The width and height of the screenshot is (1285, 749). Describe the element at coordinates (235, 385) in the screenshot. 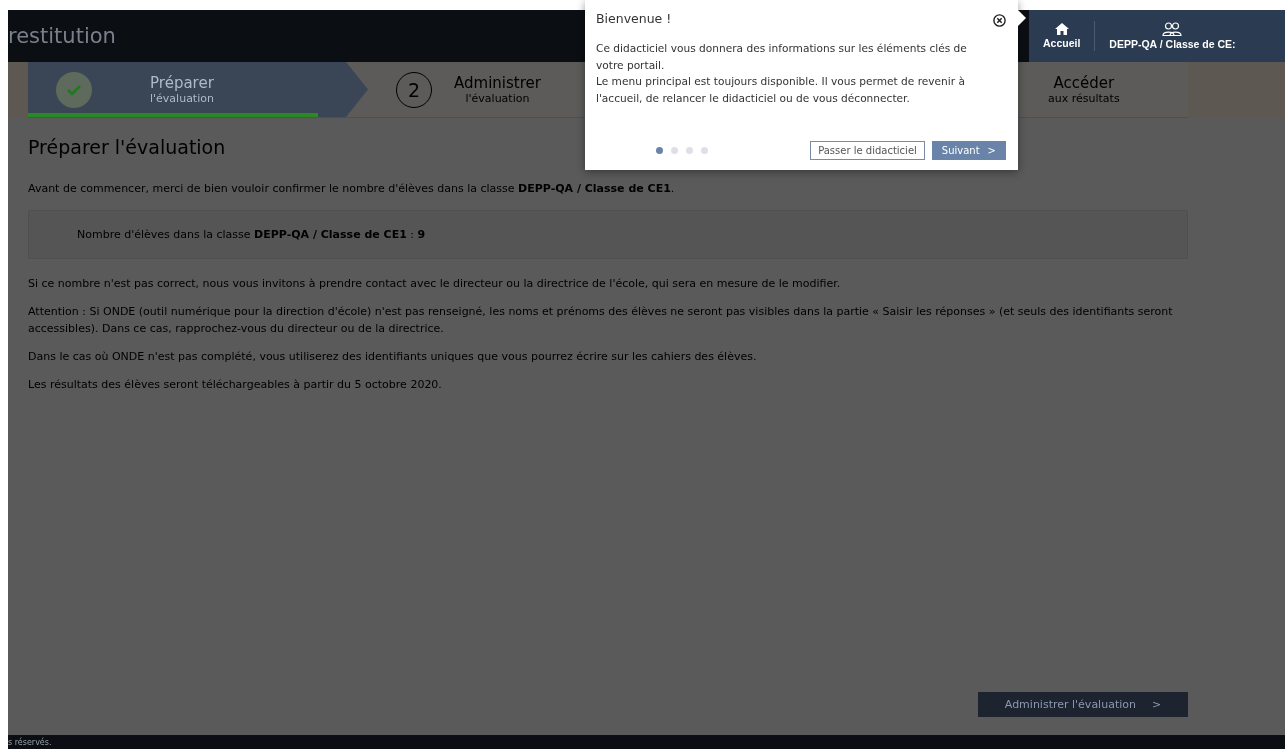

I see `paragraph: Les résultats des élèves seront téléchargeables à partir du 5 octobre 2020.` at that location.